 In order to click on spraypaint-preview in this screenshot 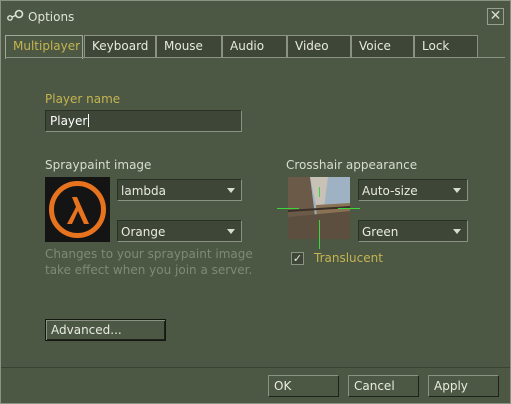, I will do `click(77, 209)`.